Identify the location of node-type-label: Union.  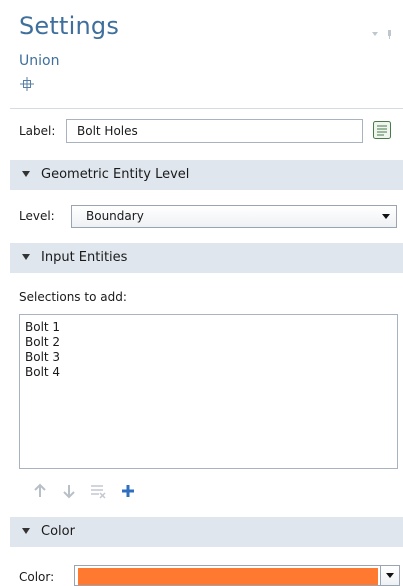
(39, 61).